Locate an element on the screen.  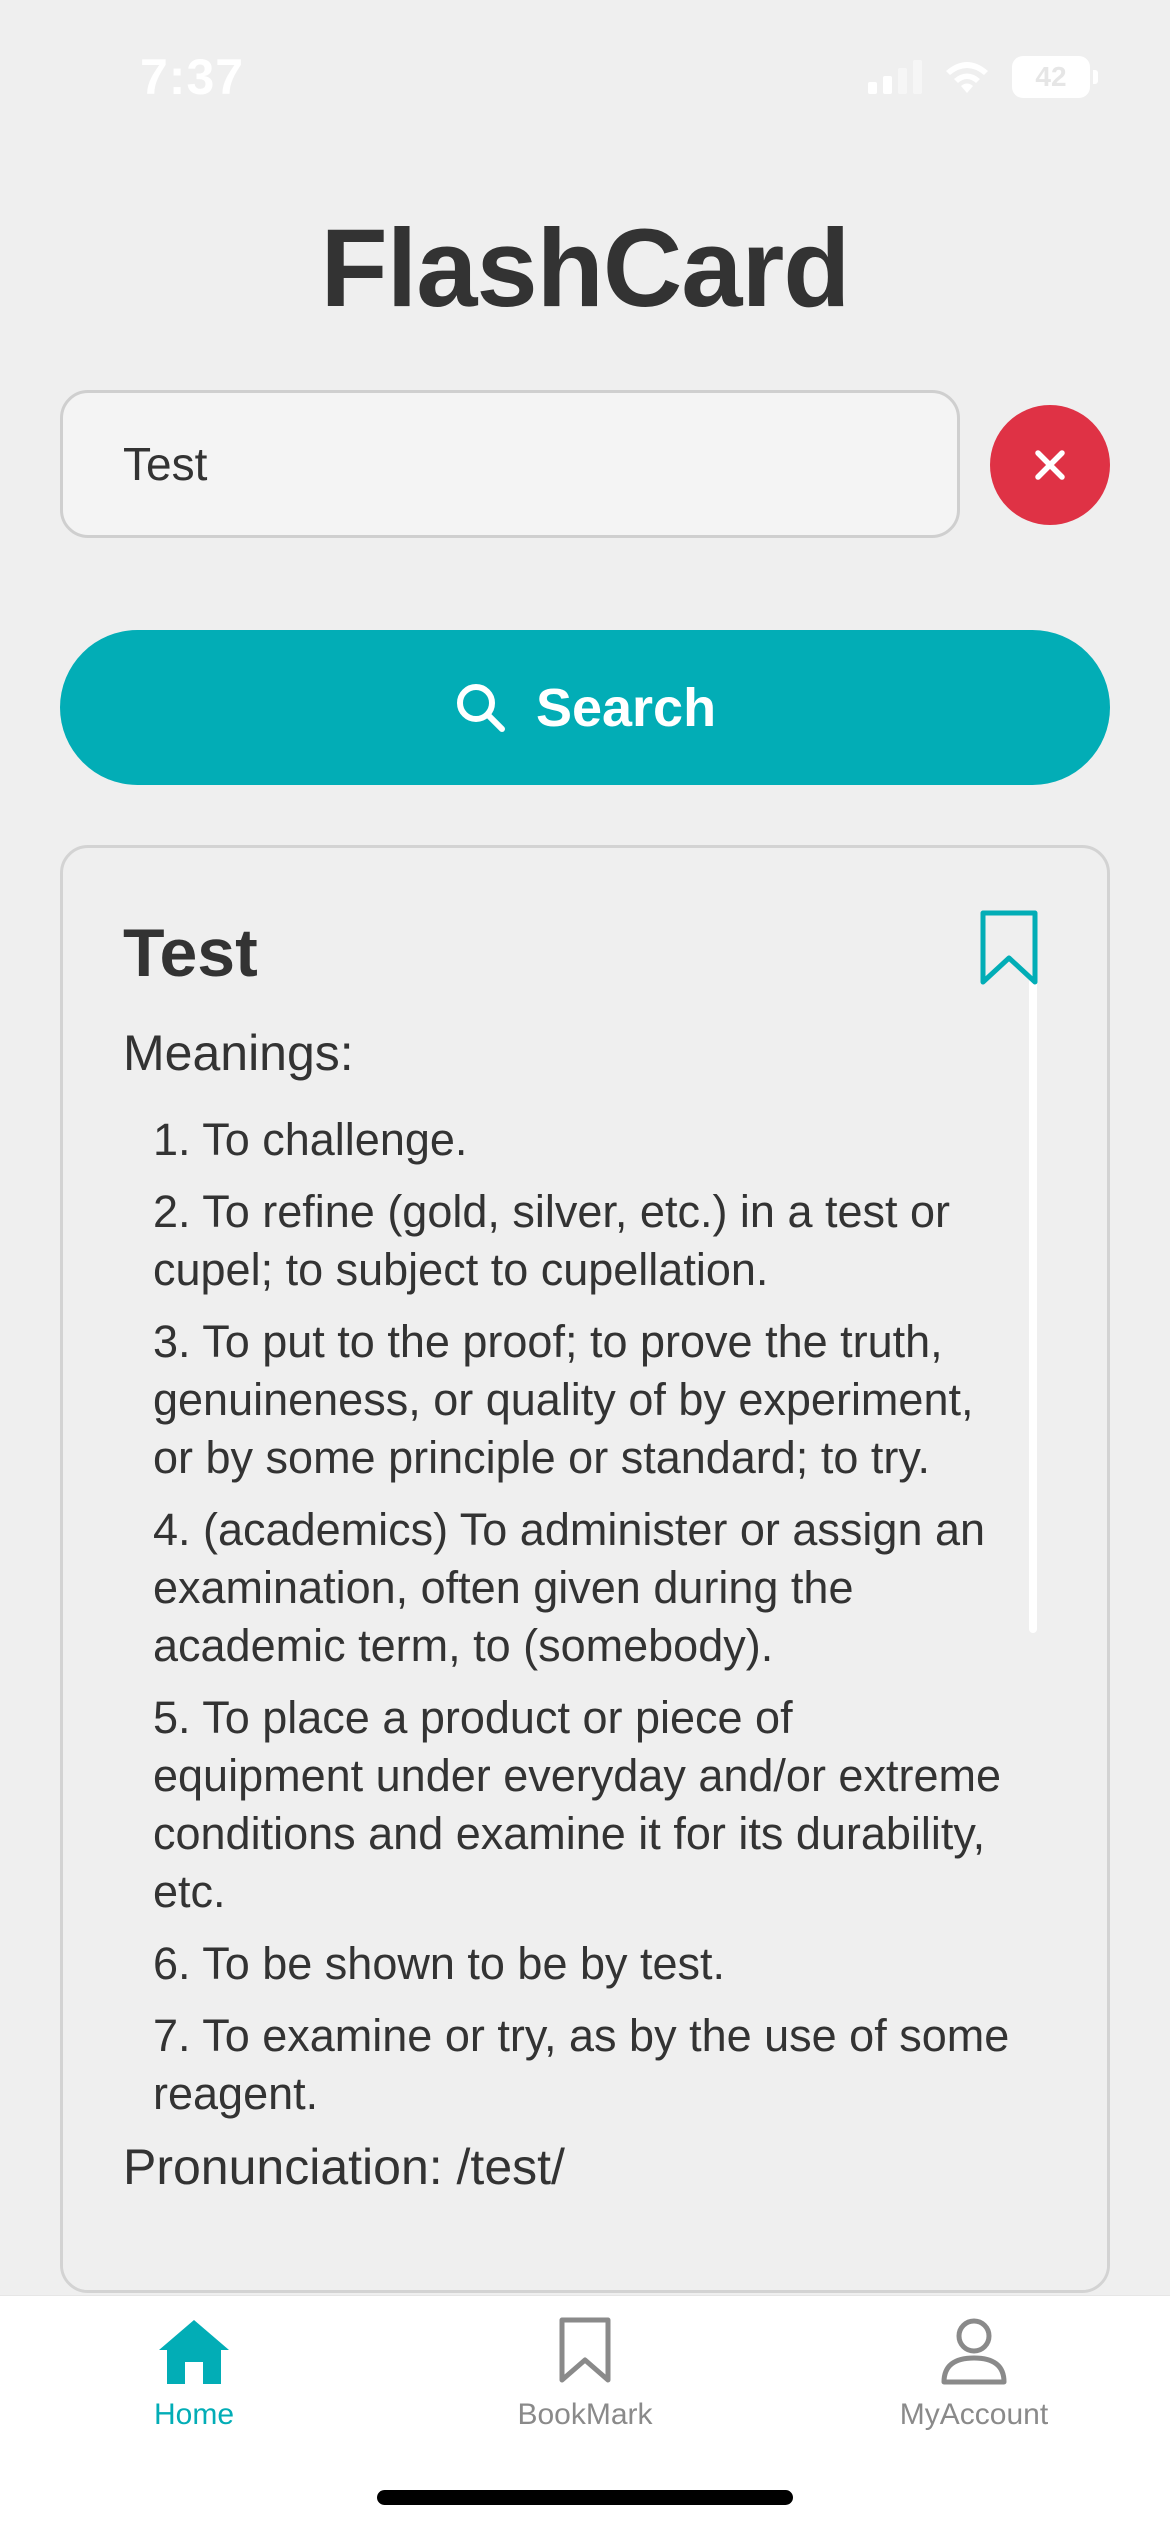
app-title: FlashCard is located at coordinates (585, 268).